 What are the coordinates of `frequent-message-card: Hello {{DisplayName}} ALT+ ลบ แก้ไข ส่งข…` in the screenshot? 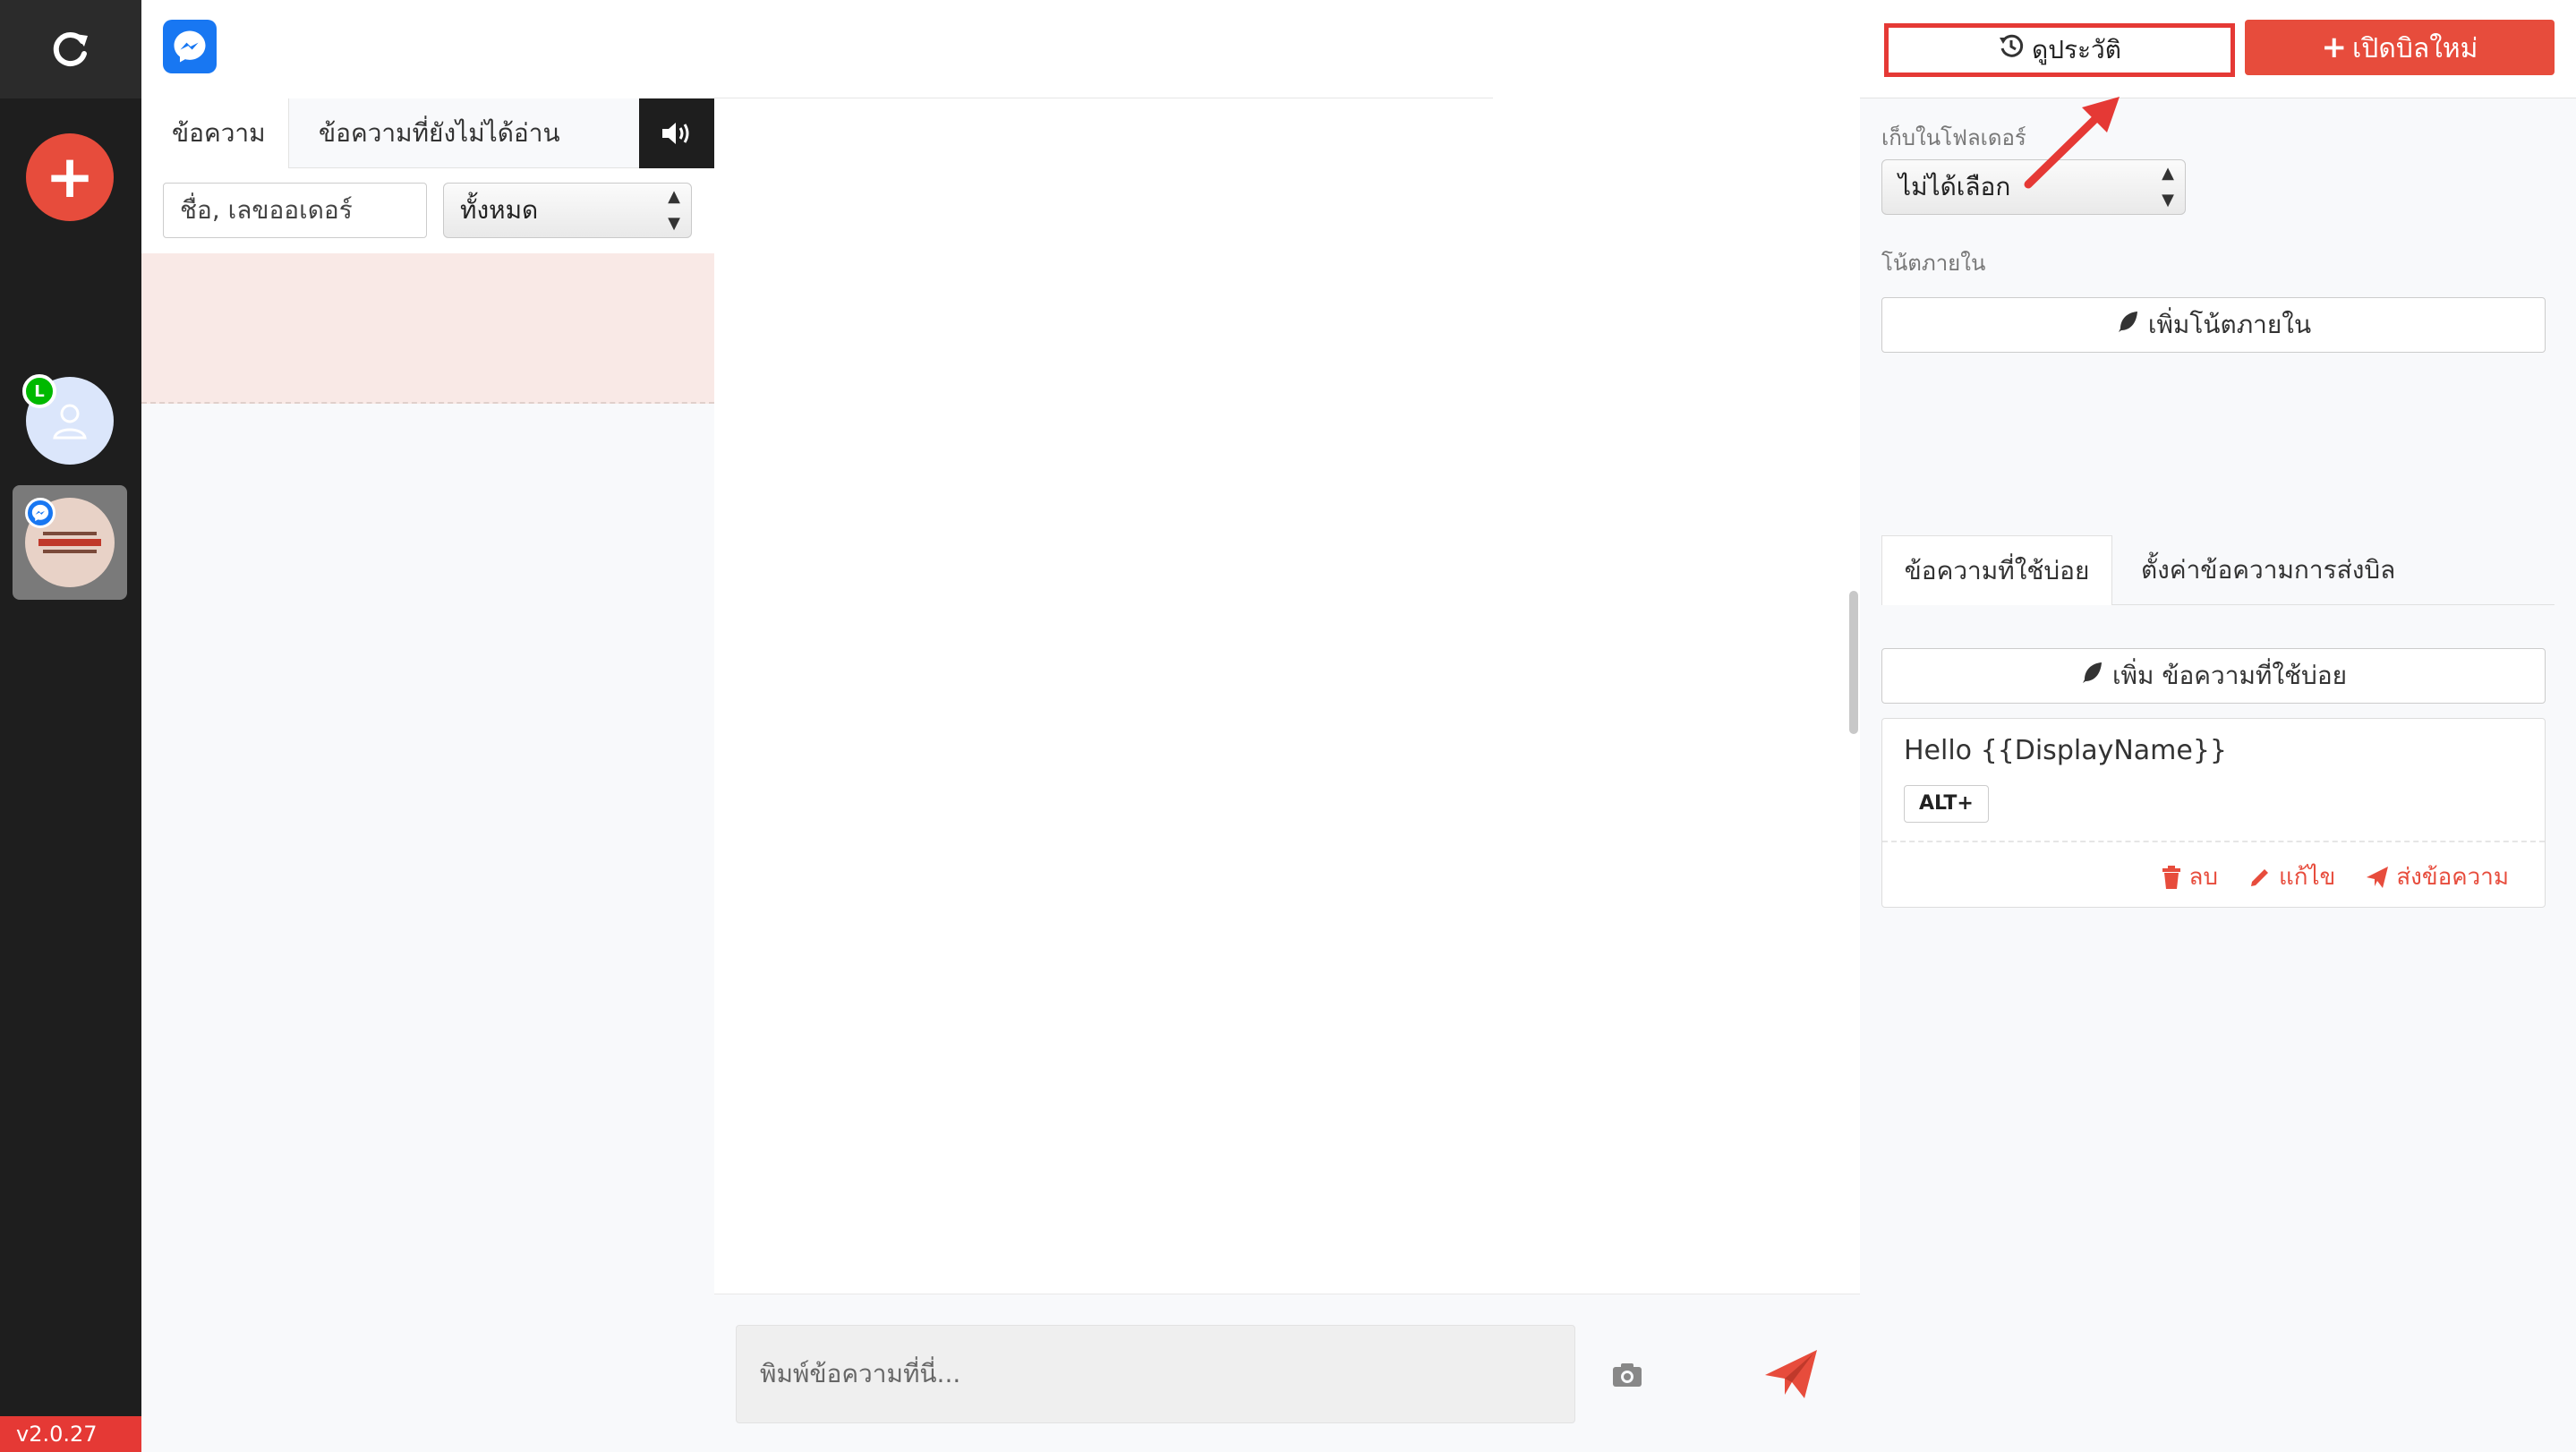 It's located at (2213, 813).